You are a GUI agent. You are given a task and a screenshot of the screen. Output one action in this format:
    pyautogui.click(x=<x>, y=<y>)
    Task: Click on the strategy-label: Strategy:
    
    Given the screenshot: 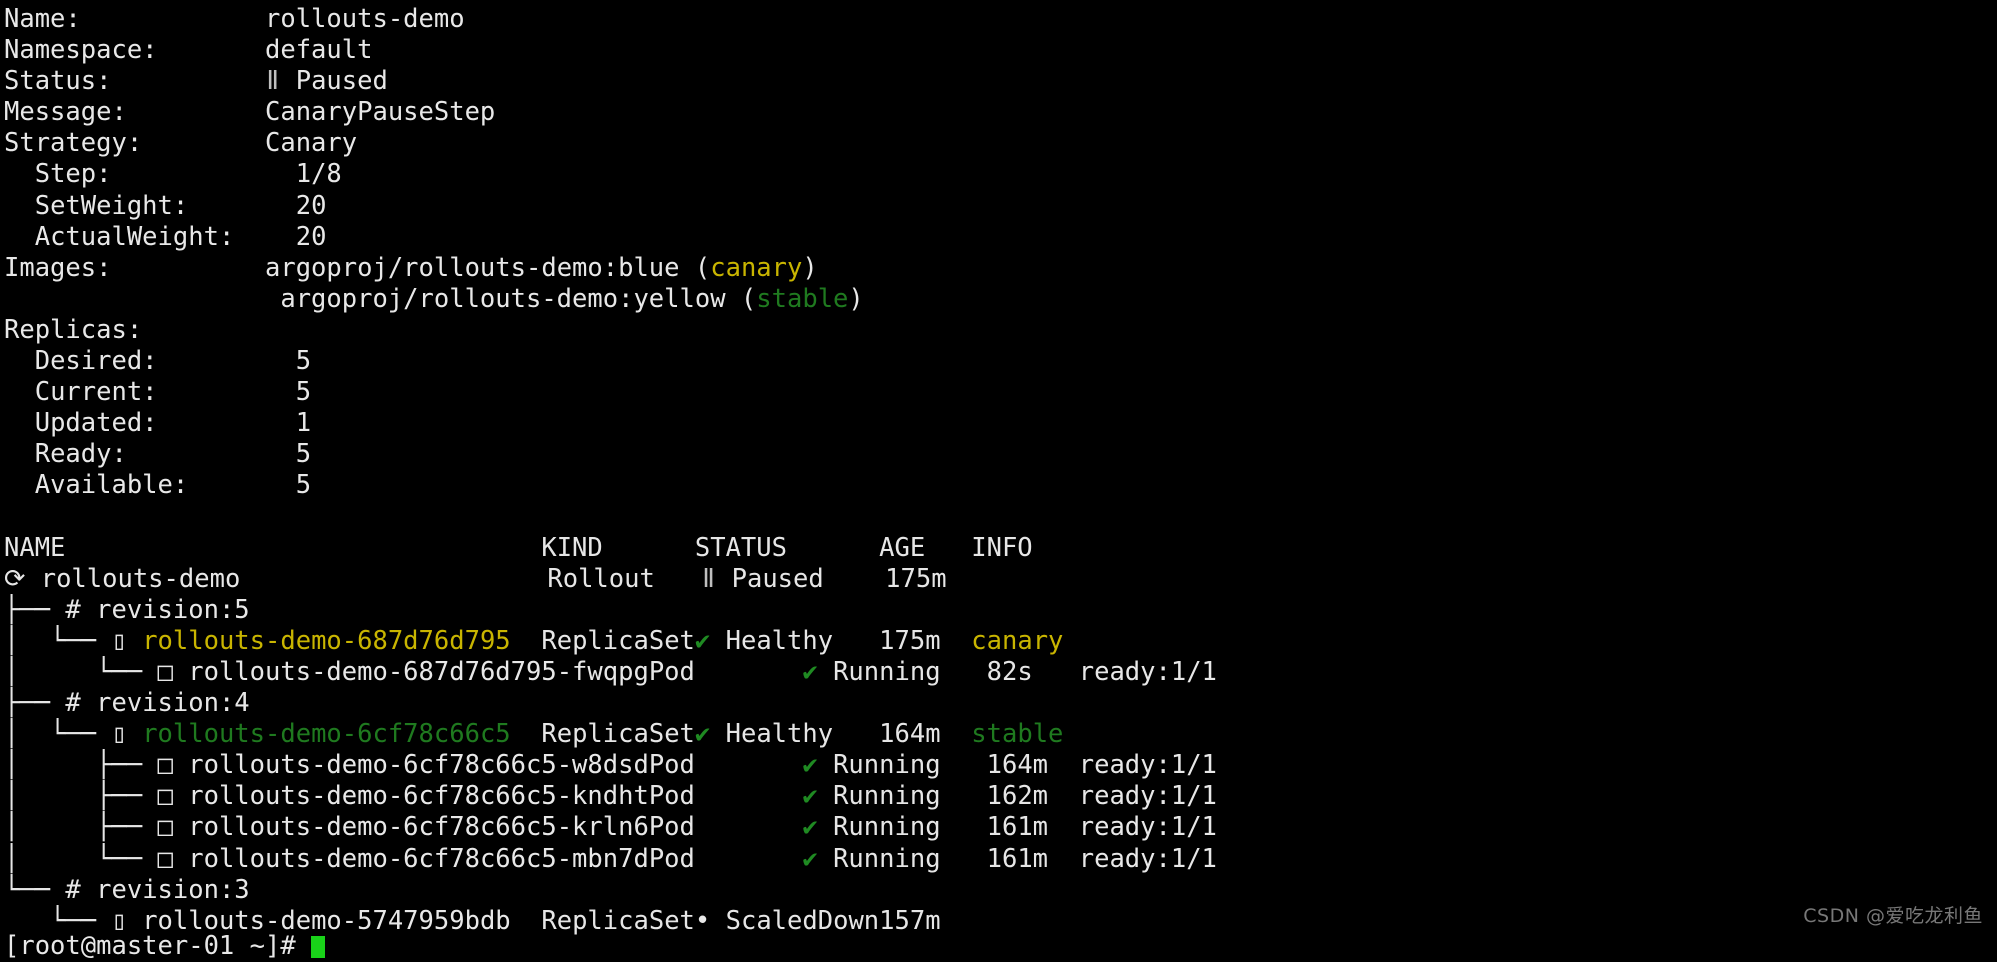 What is the action you would take?
    pyautogui.click(x=73, y=143)
    